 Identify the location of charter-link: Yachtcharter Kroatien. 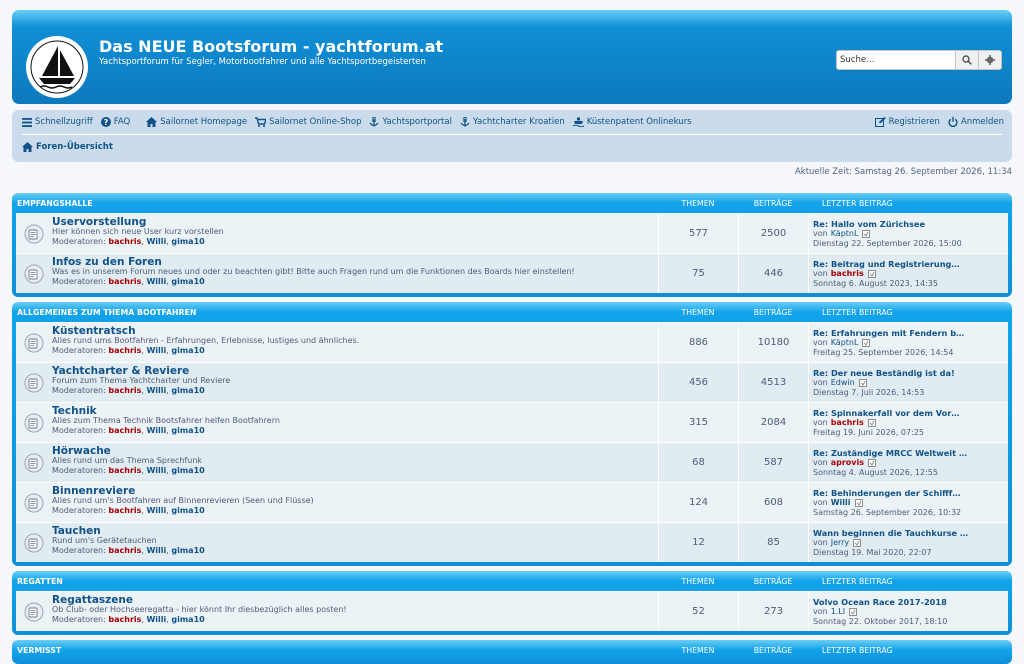
(512, 122).